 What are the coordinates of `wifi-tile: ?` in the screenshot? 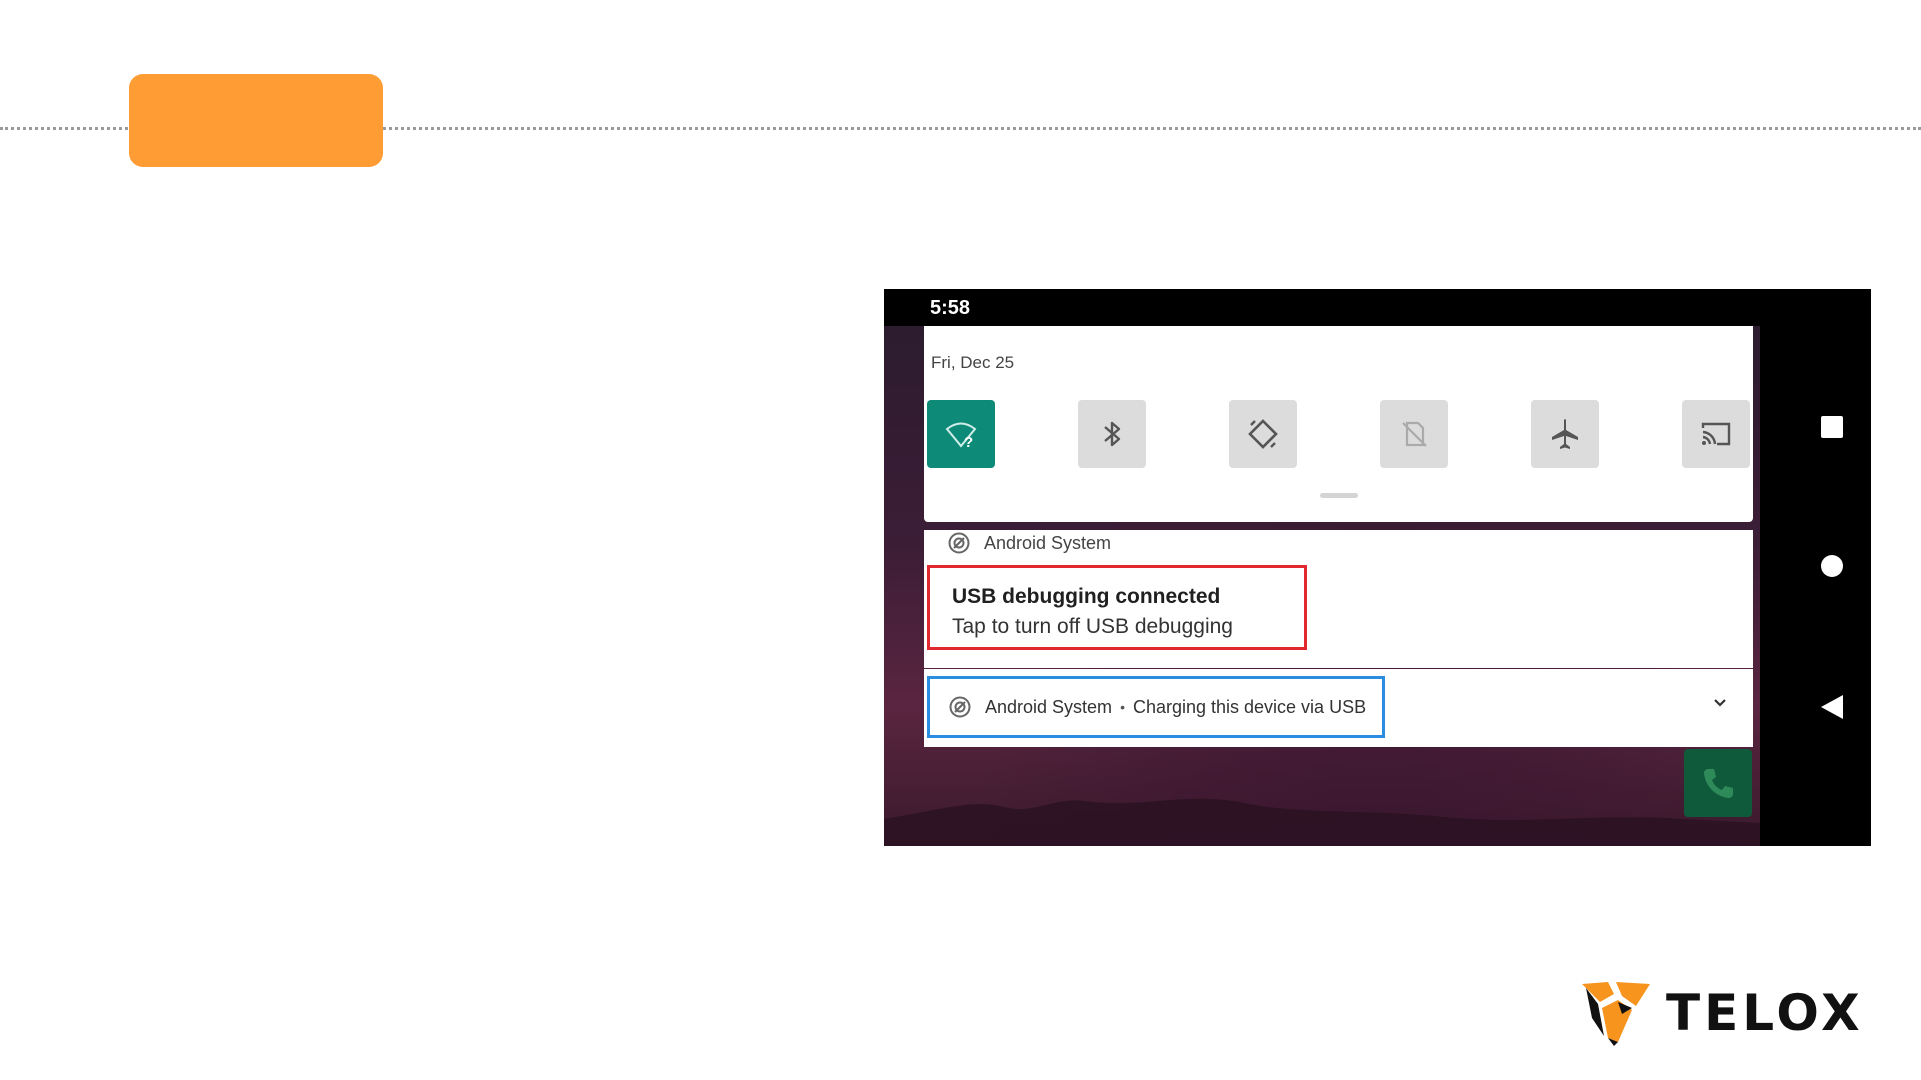 It's located at (961, 434).